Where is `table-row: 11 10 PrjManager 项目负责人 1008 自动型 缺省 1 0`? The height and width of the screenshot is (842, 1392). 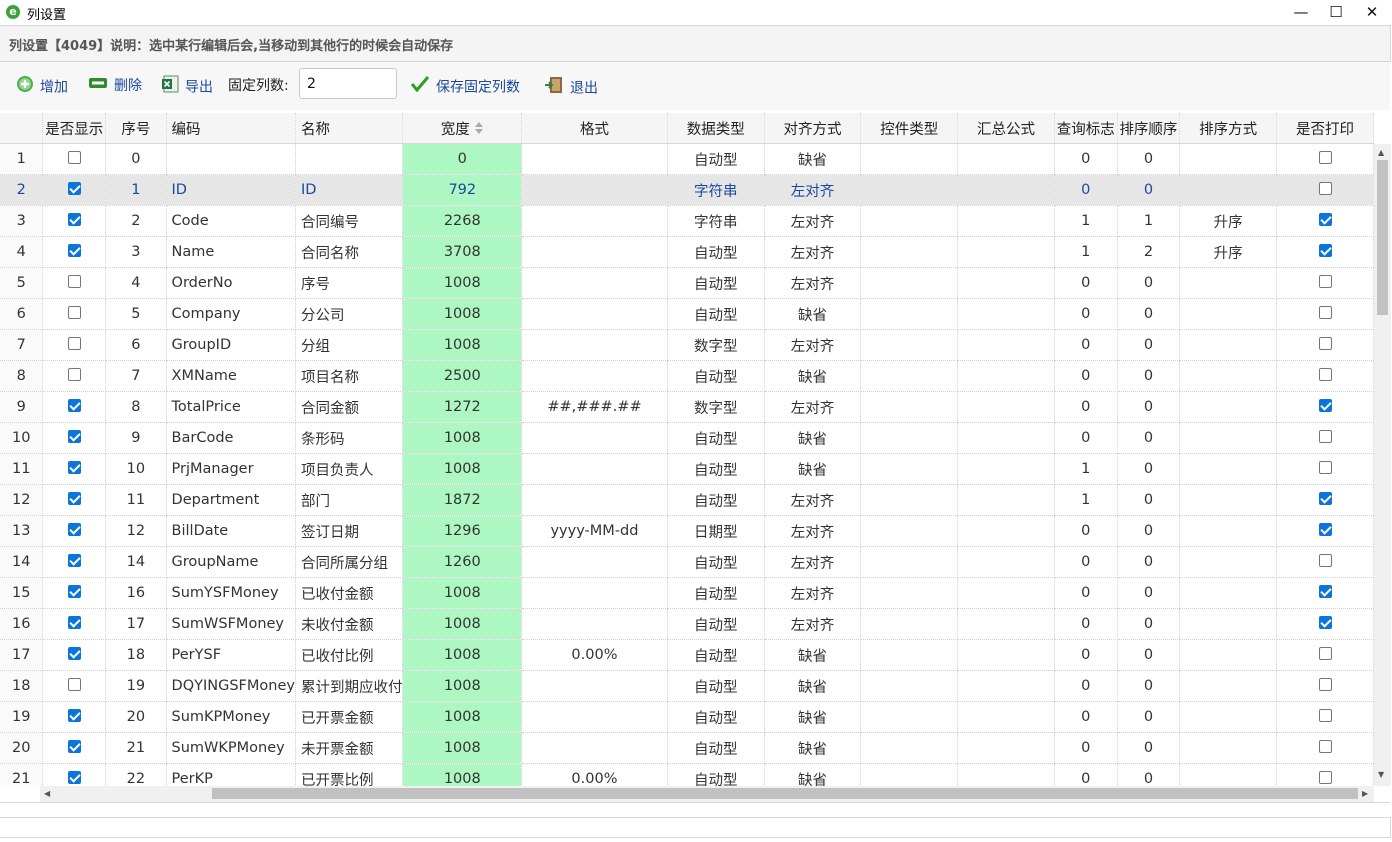
table-row: 11 10 PrjManager 项目负责人 1008 自动型 缺省 1 0 is located at coordinates (687, 469).